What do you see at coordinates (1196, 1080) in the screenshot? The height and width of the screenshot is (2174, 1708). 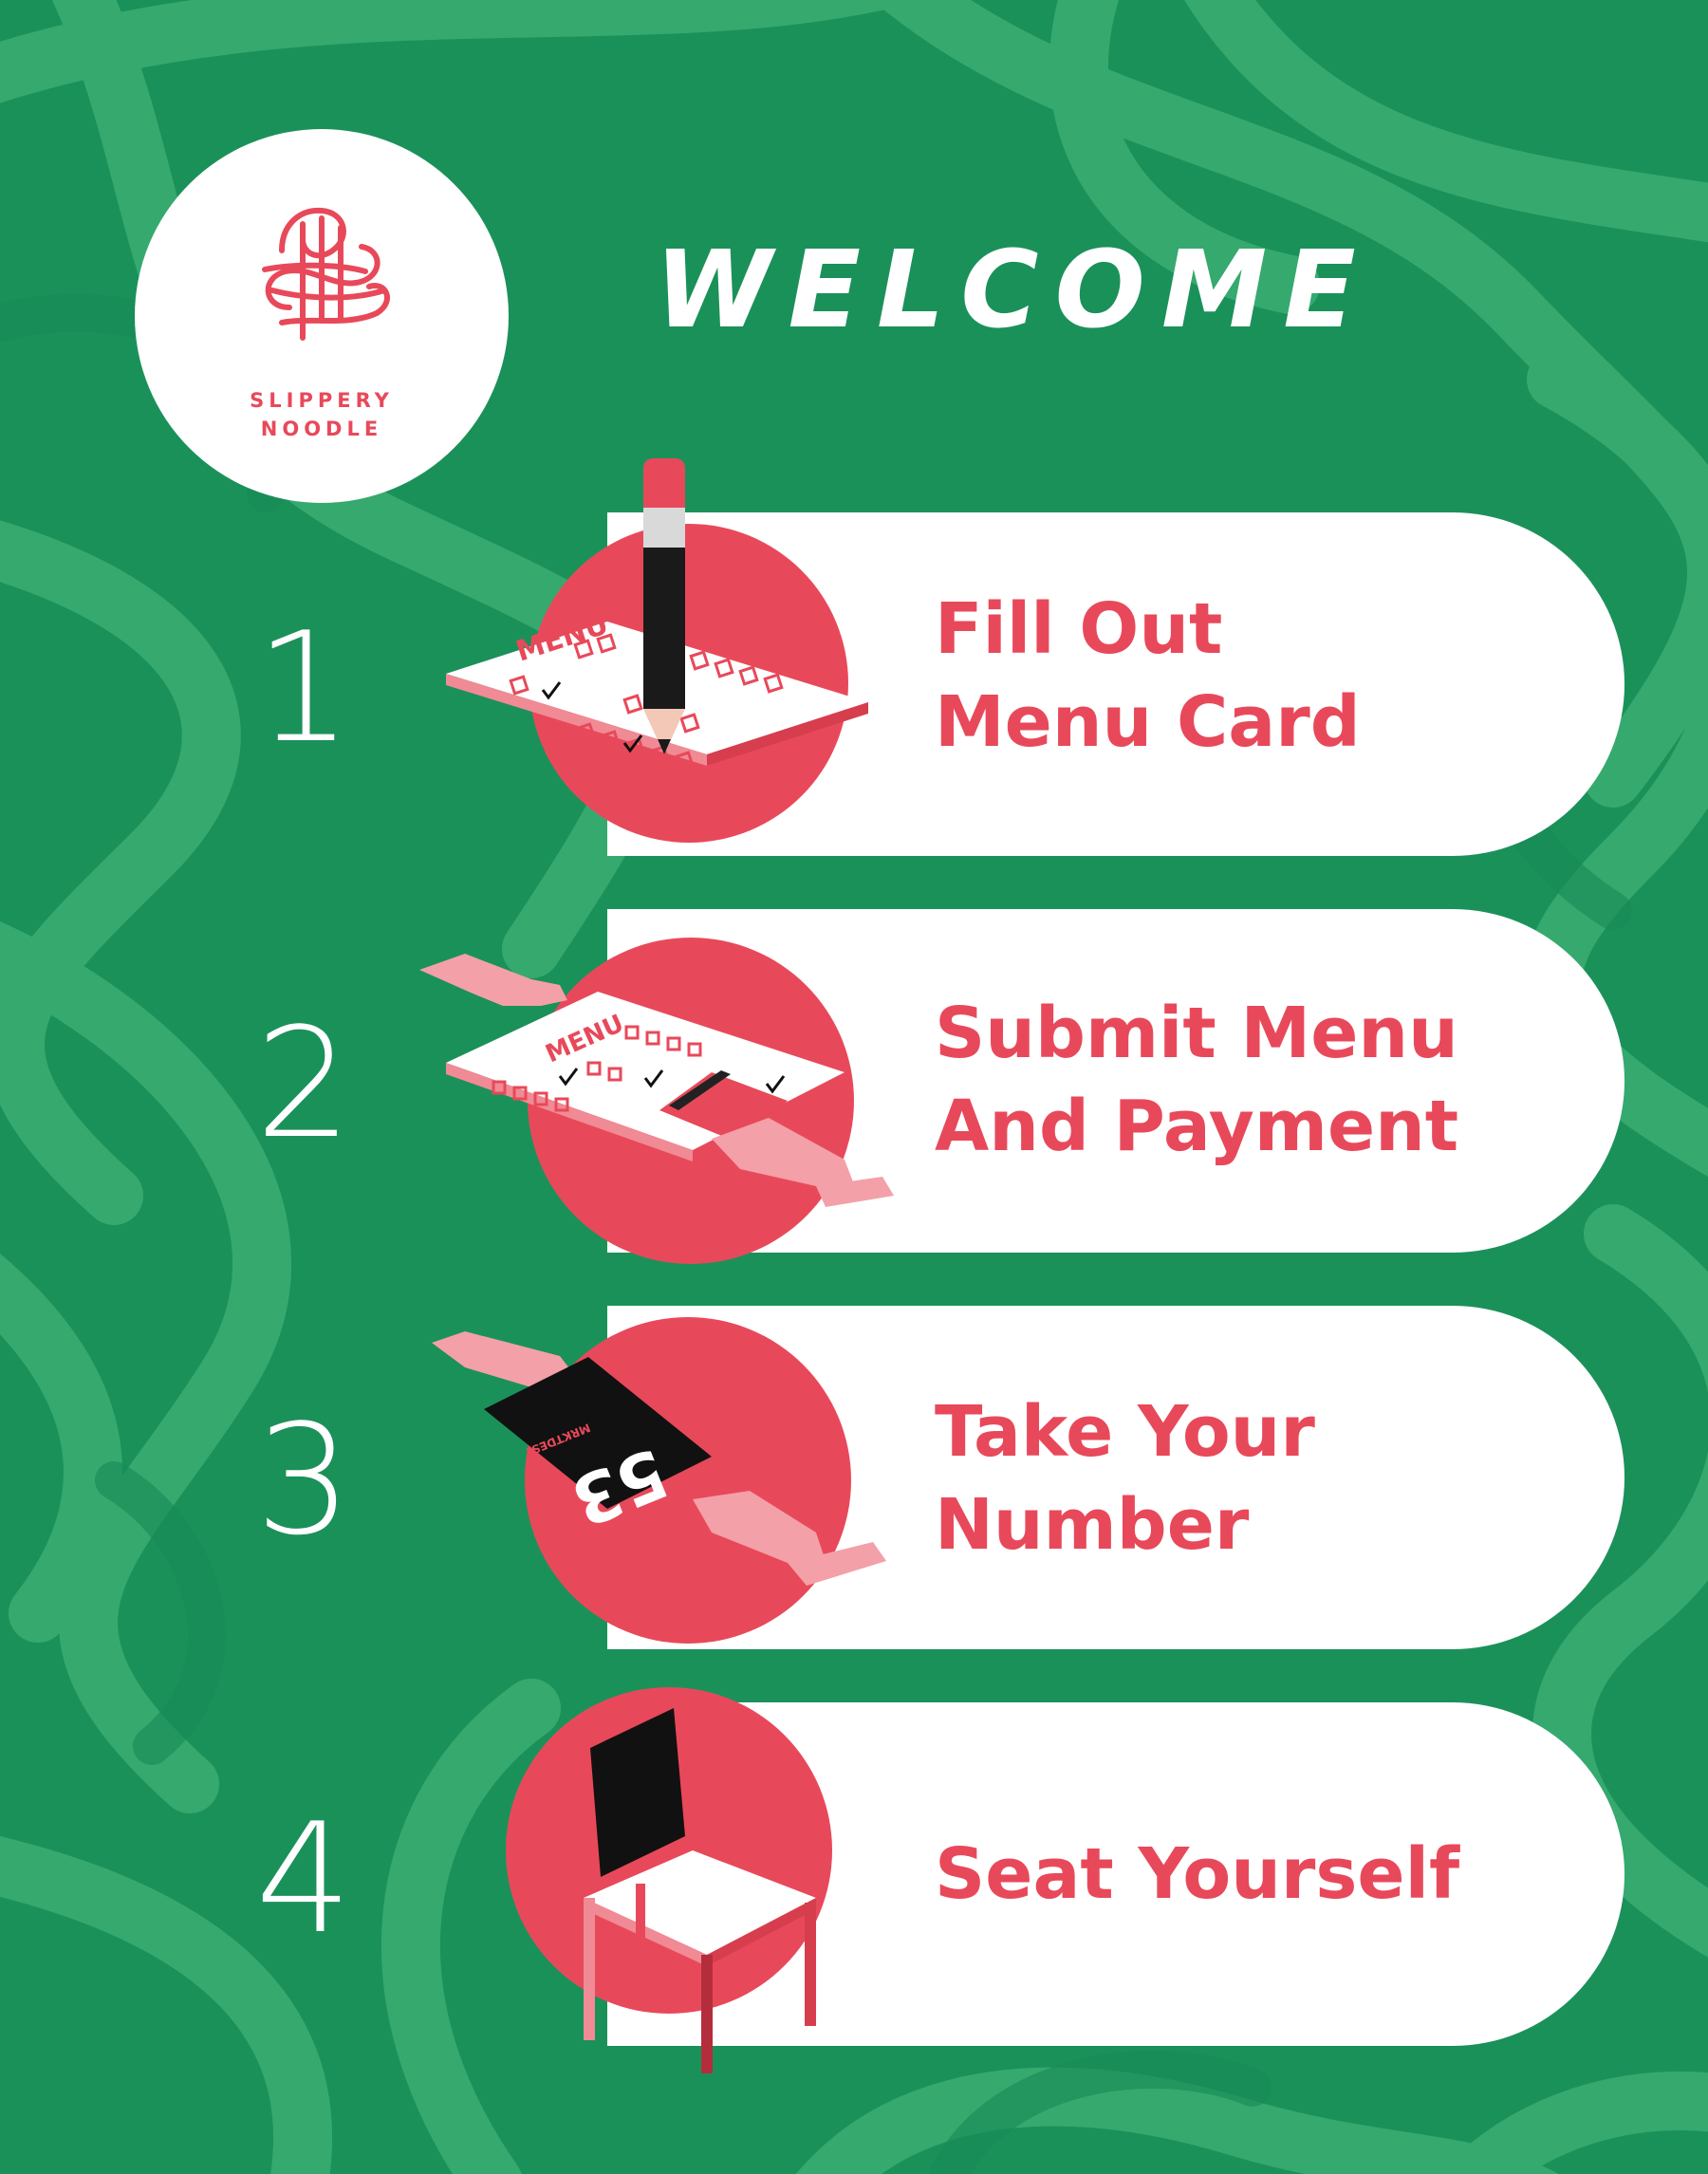 I see `step-label-2: Submit Menu And Payment` at bounding box center [1196, 1080].